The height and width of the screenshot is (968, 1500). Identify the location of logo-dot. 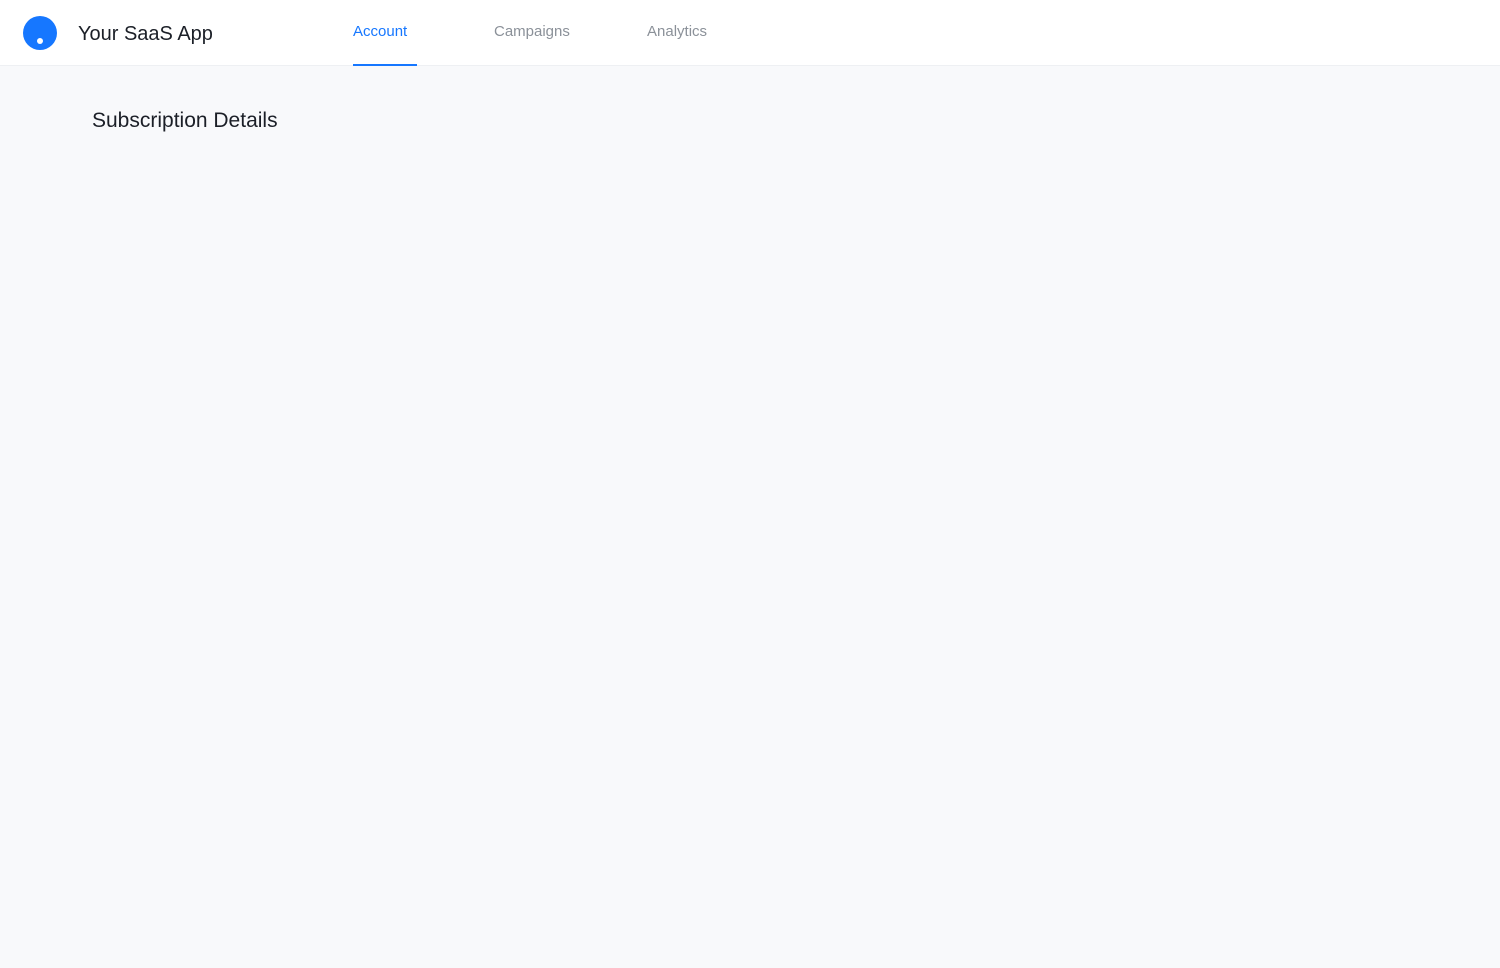
(40, 41).